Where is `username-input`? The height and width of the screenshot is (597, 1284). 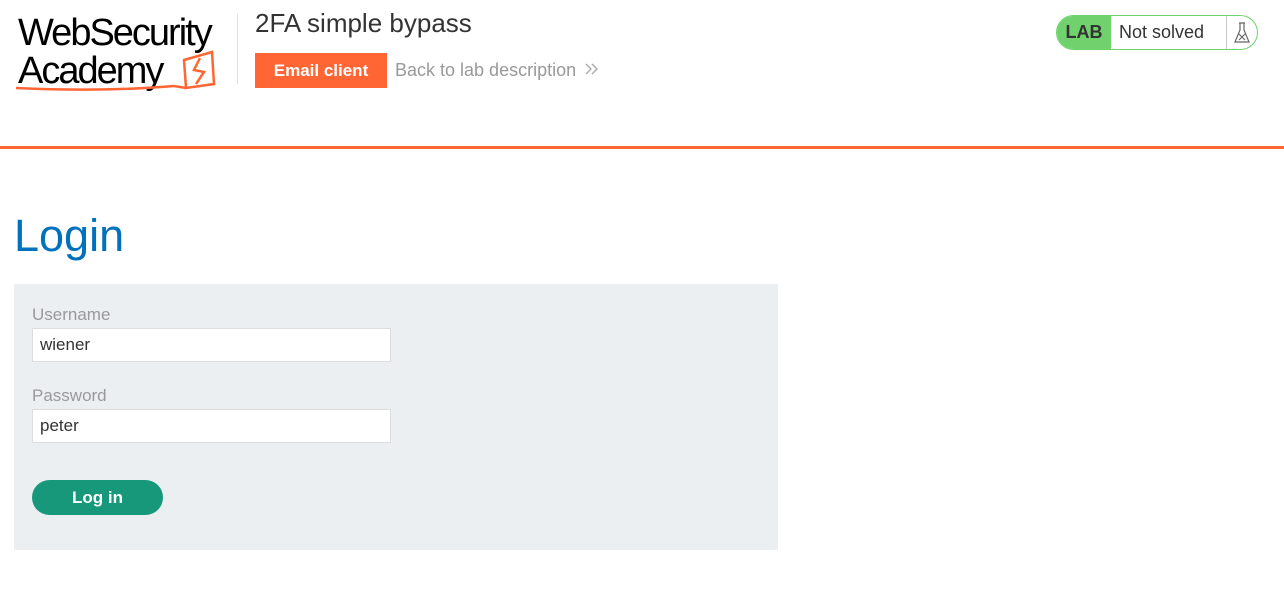 username-input is located at coordinates (211, 345).